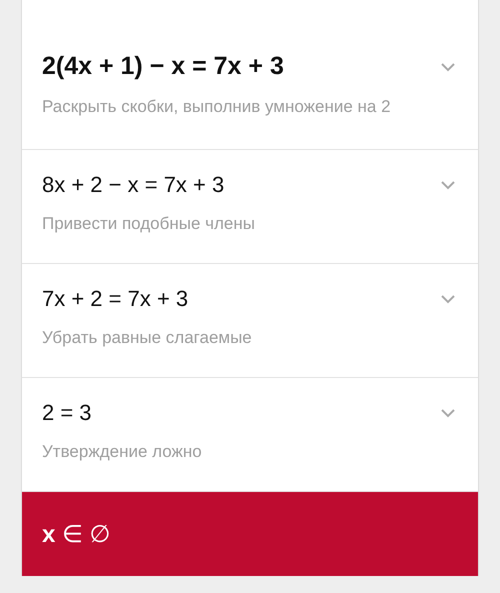 The image size is (500, 593). I want to click on equation: 2(4x + 1) − x = 7x + 3, so click(163, 66).